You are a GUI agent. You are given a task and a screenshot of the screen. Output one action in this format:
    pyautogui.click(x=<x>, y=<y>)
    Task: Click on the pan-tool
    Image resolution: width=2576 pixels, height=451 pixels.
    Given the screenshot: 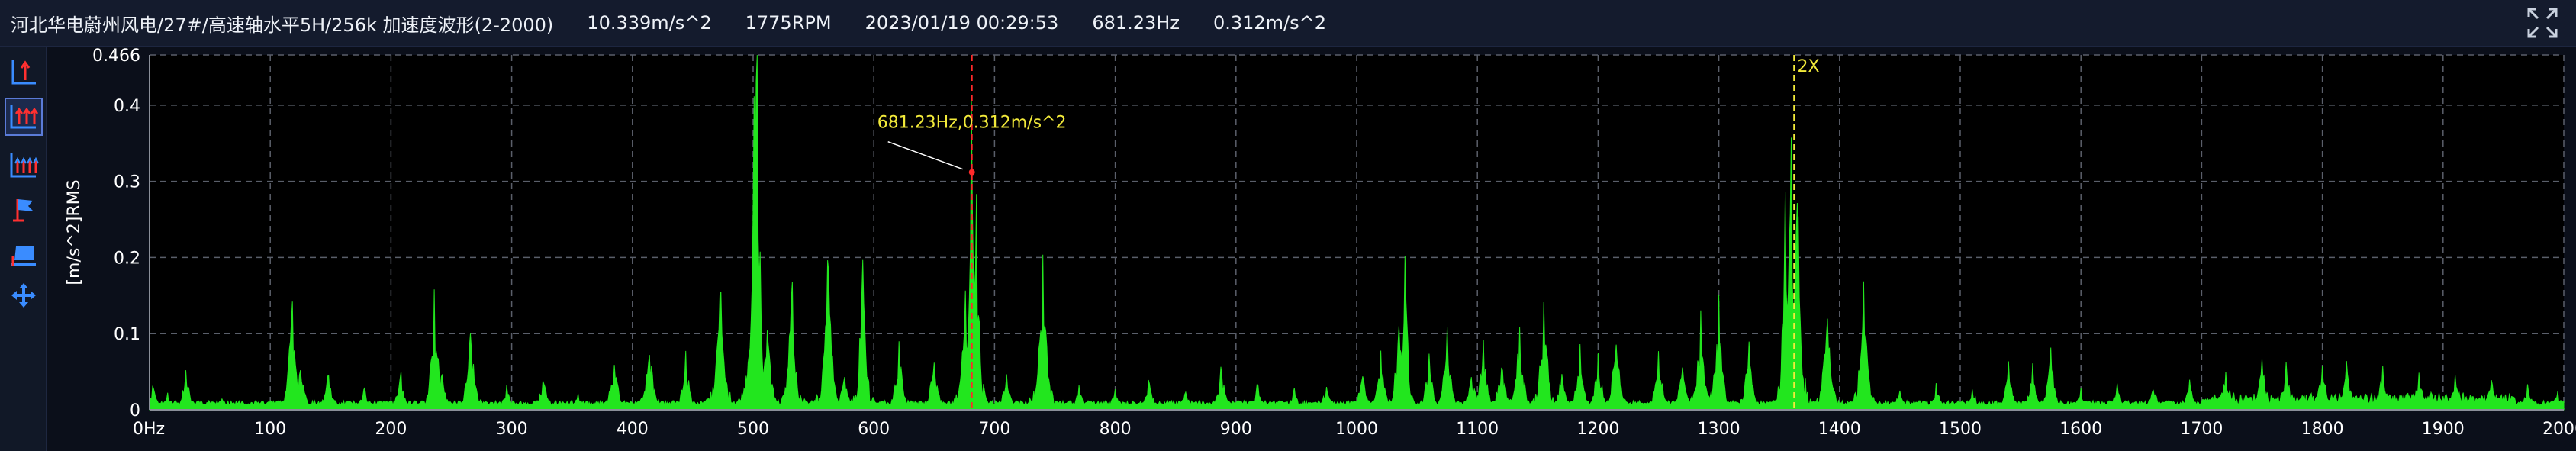 What is the action you would take?
    pyautogui.click(x=24, y=295)
    